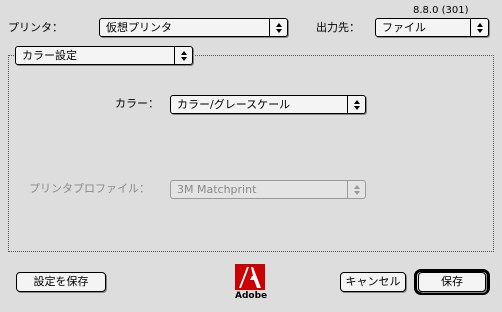 Image resolution: width=502 pixels, height=312 pixels. I want to click on printer-profile-label: プリンタプロファイル：, so click(89, 188).